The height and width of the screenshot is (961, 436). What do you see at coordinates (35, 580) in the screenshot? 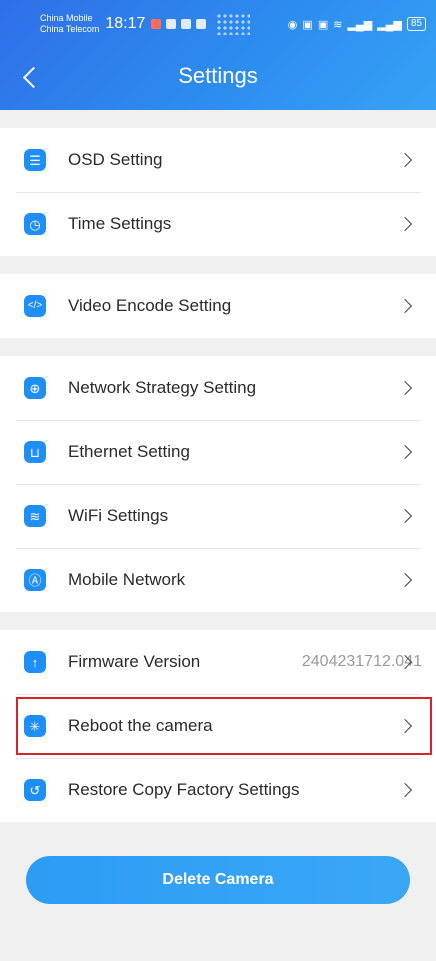
I see `antenna-icon: Ⓐ` at bounding box center [35, 580].